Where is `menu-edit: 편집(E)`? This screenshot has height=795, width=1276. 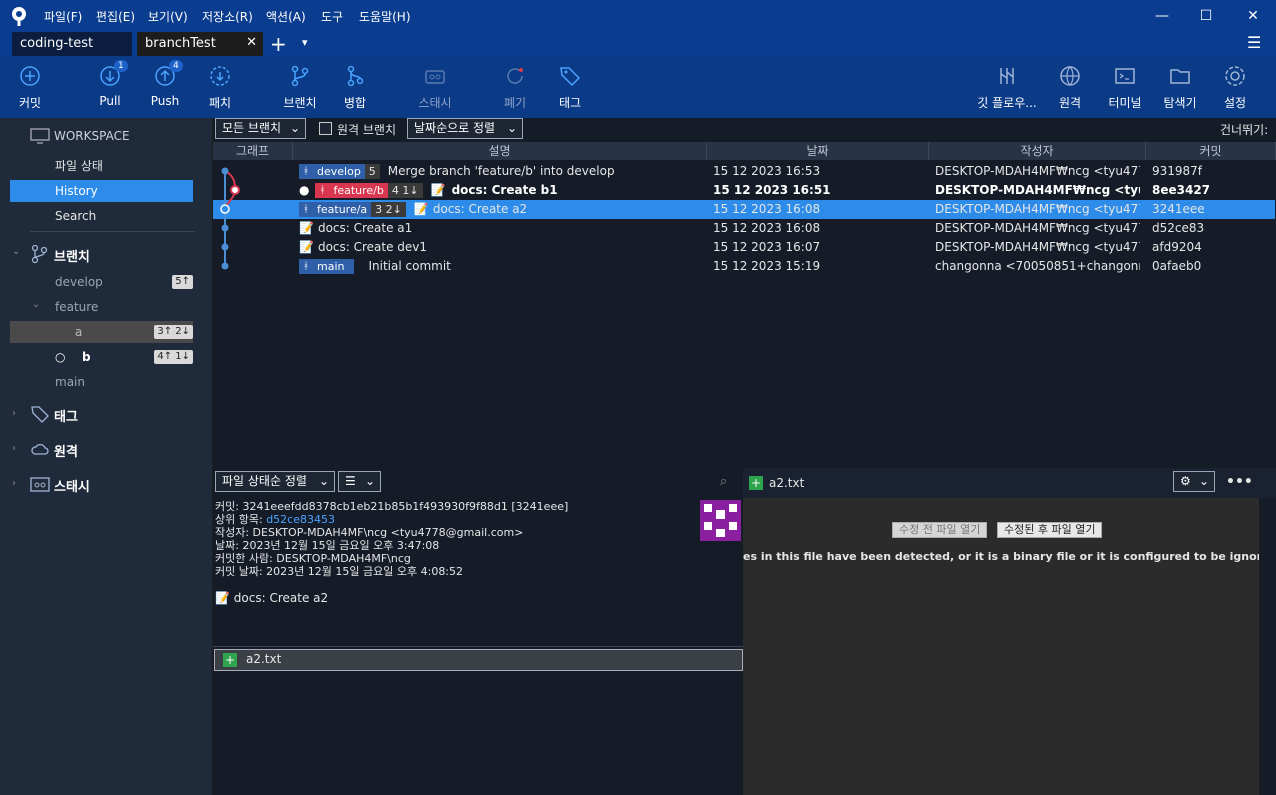 menu-edit: 편집(E) is located at coordinates (115, 16).